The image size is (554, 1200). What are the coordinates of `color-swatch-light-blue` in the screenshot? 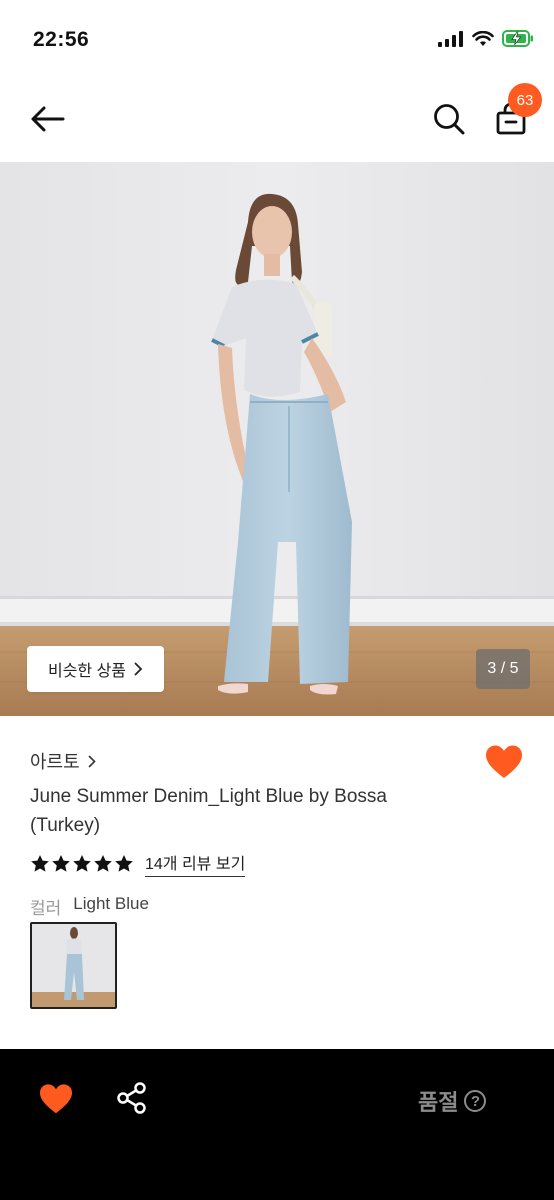 It's located at (73, 965).